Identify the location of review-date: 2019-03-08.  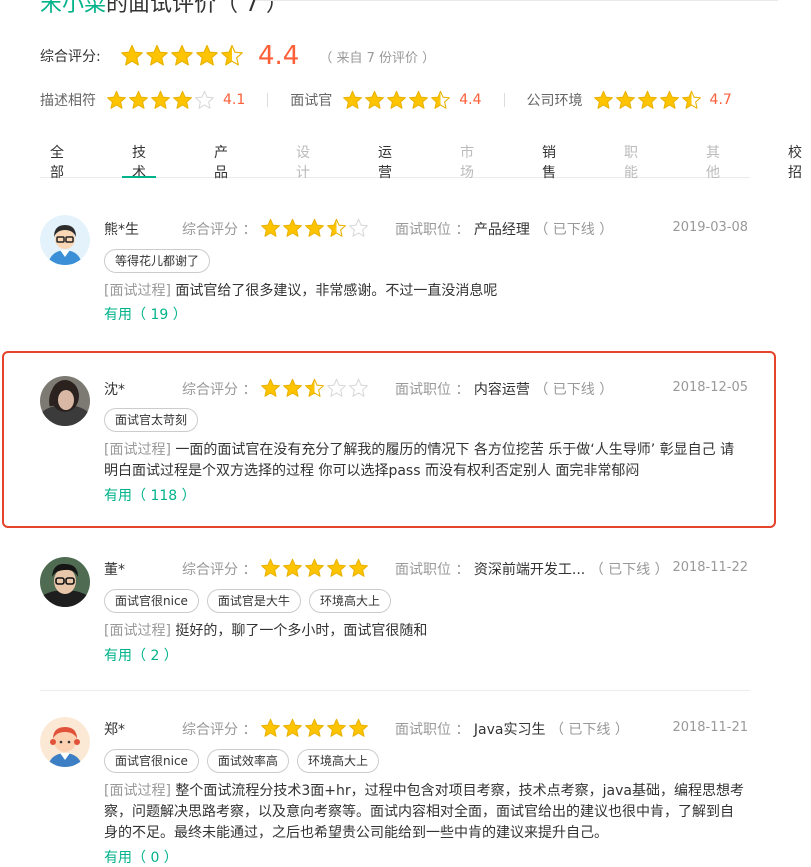
(710, 227).